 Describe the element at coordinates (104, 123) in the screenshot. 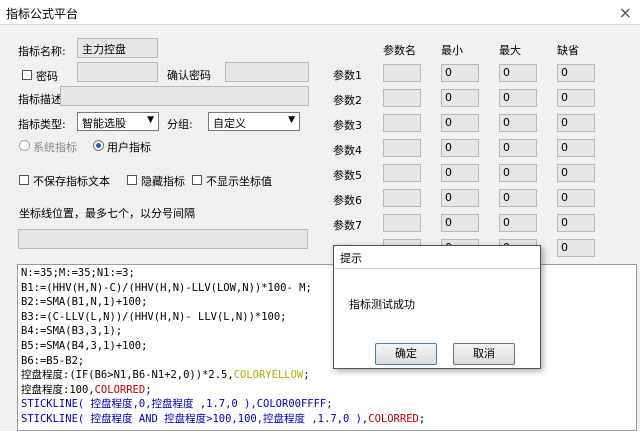

I see `type-select-value: 智能选股` at that location.